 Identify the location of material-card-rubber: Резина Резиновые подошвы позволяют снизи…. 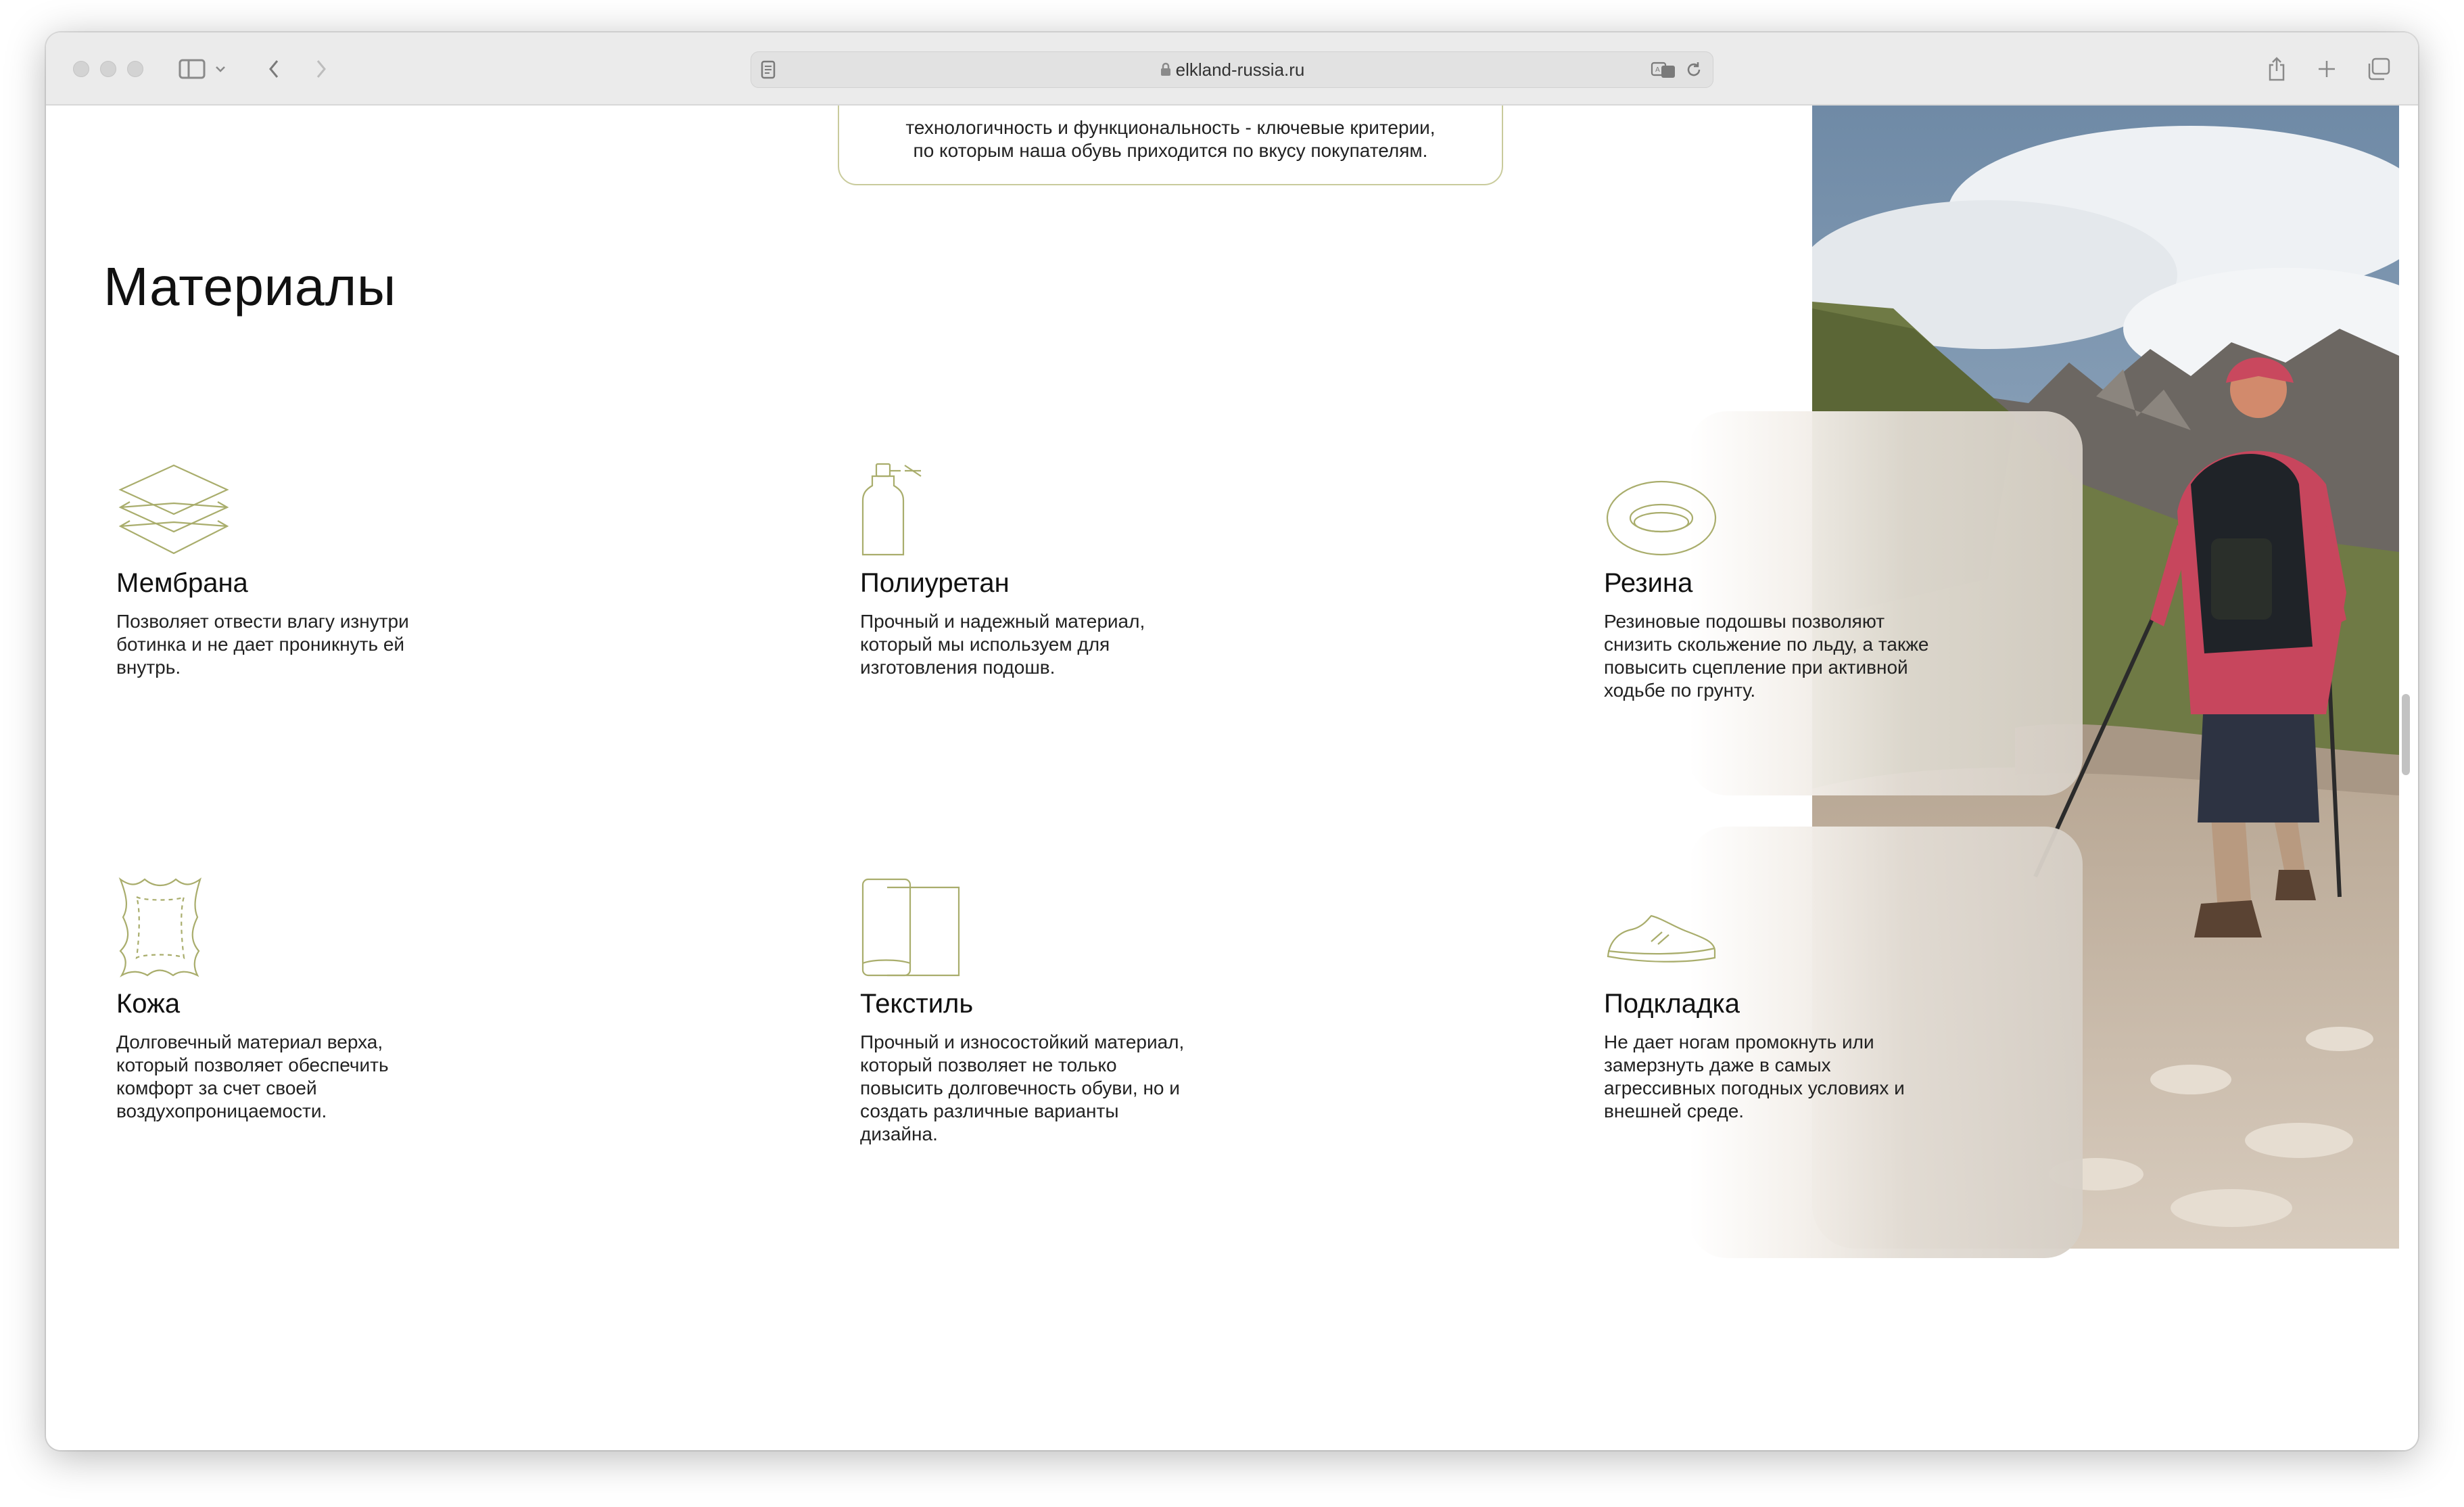
(1794, 582).